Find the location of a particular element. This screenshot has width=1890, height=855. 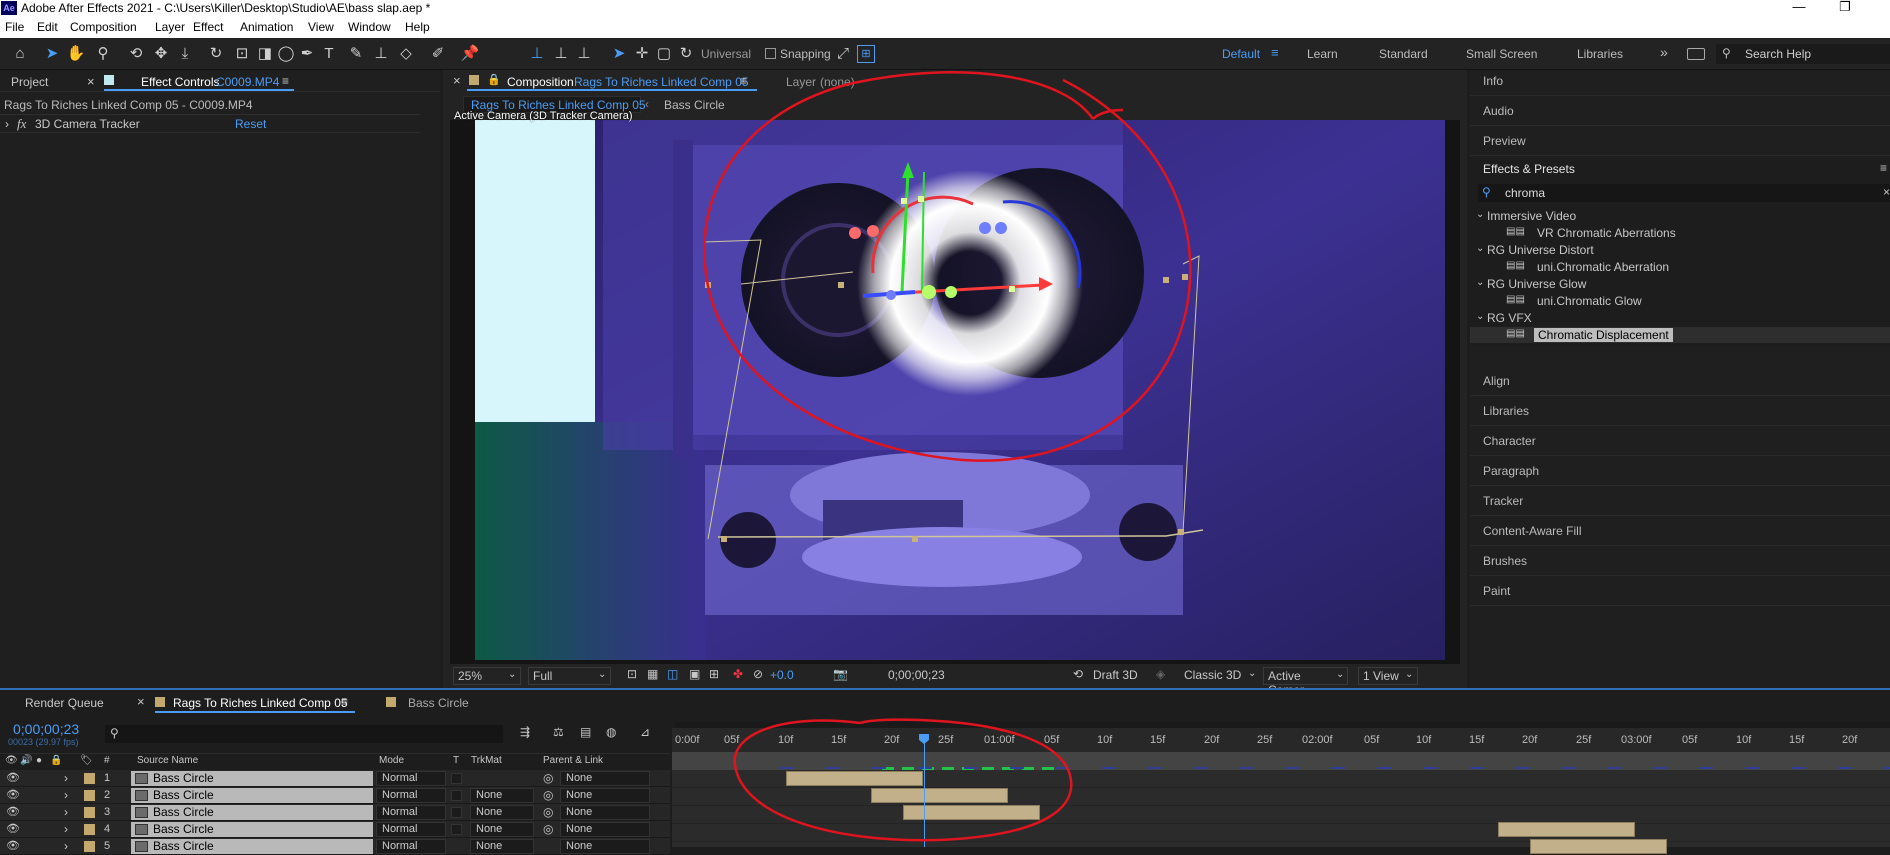

draft-3d-toggle-icon: ⚖ is located at coordinates (558, 732).